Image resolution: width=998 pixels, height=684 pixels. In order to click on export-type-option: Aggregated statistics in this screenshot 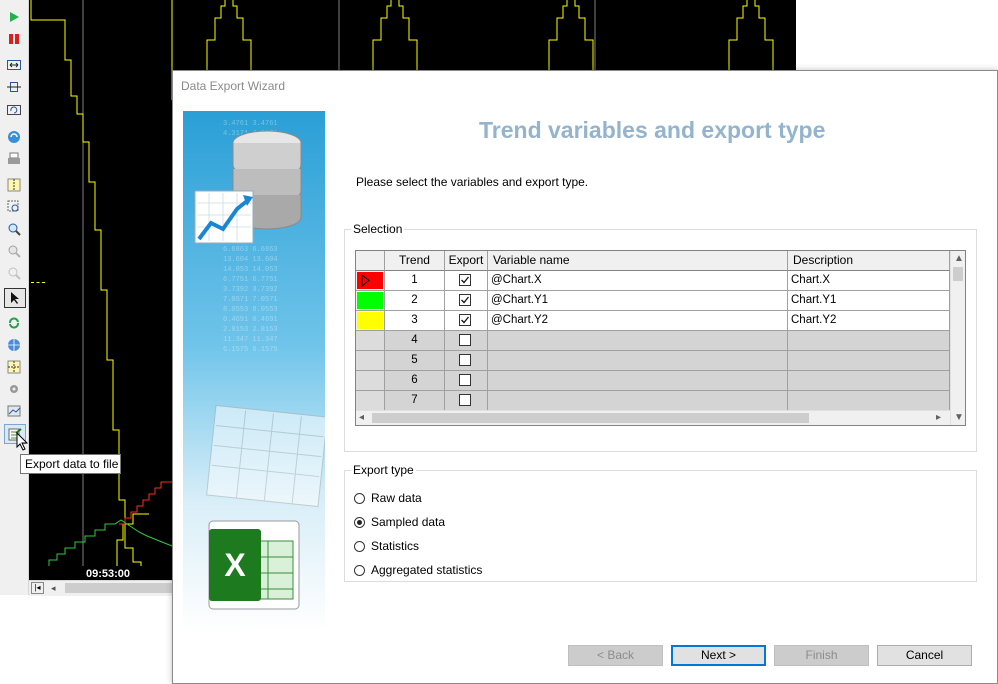, I will do `click(418, 570)`.